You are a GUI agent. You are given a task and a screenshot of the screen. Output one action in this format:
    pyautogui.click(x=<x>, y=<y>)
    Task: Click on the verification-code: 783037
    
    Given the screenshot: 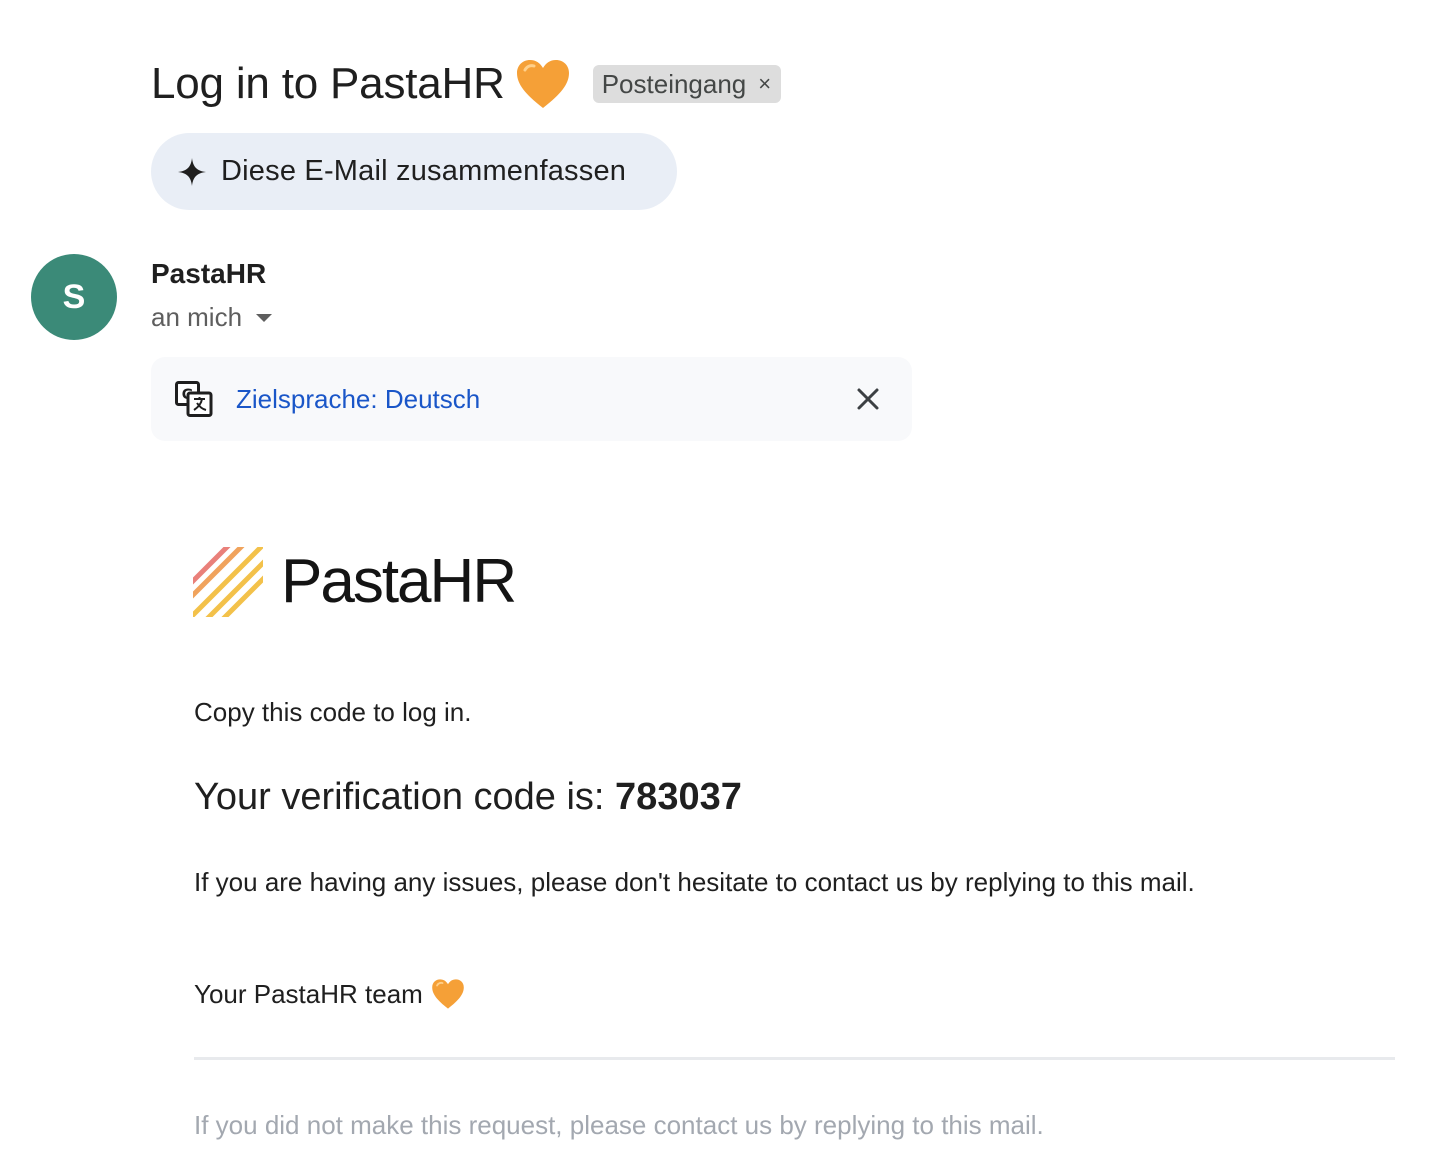 What is the action you would take?
    pyautogui.click(x=678, y=797)
    